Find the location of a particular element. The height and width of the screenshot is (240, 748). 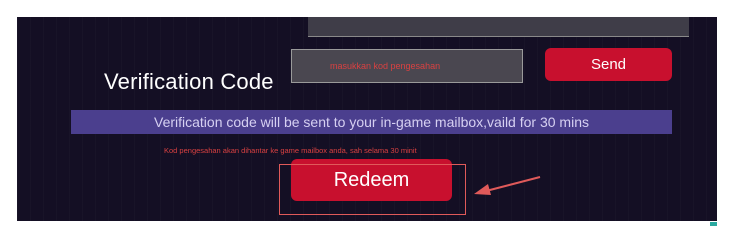

annotation-highlight-box is located at coordinates (372, 189).